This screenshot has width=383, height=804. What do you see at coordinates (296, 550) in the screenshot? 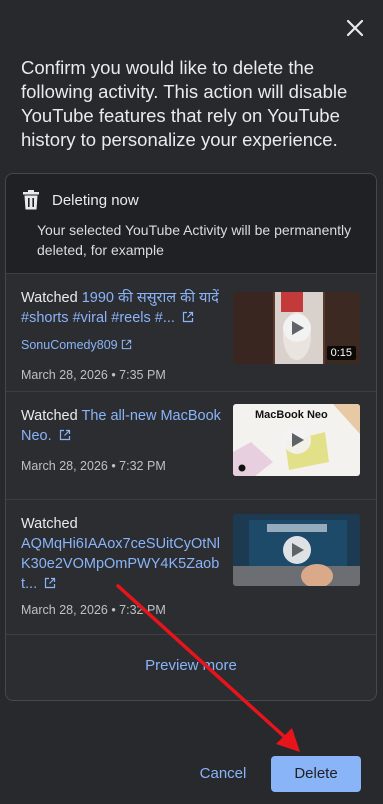
I see `video-thumbnail` at bounding box center [296, 550].